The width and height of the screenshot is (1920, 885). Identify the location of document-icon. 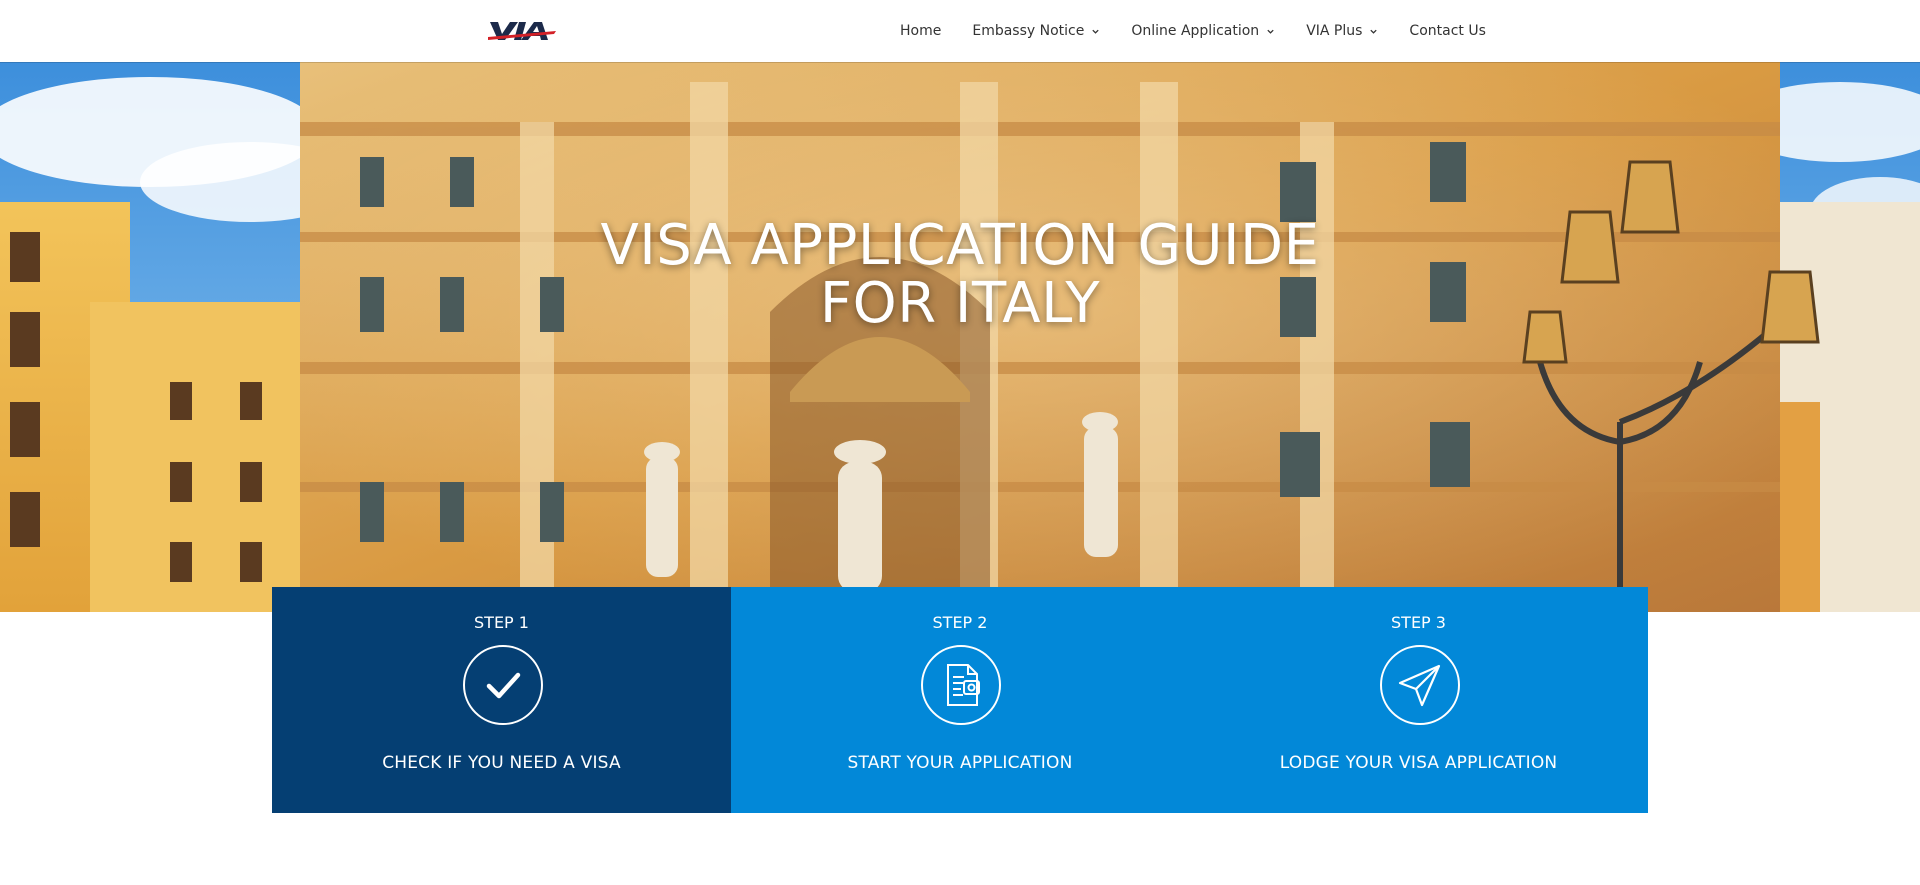
(961, 685).